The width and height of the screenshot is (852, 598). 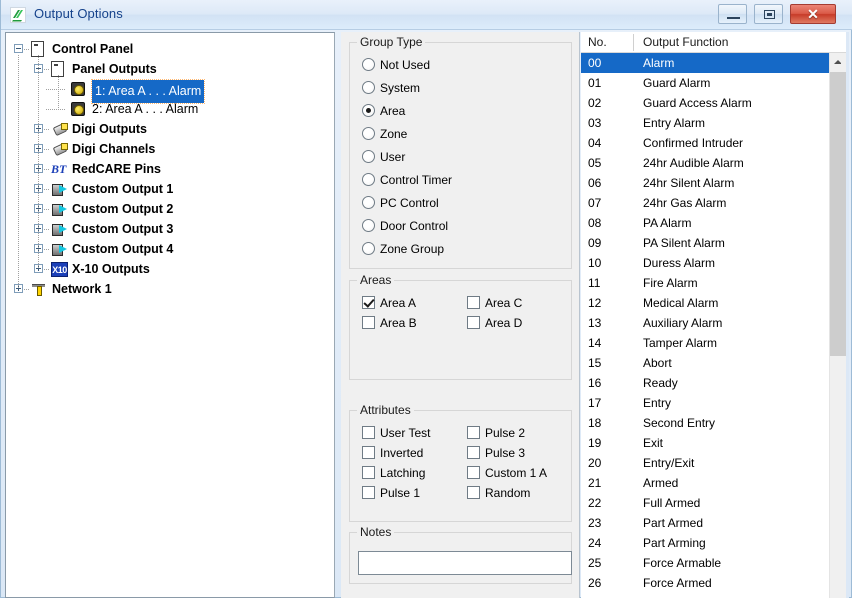 What do you see at coordinates (813, 14) in the screenshot?
I see `close-button: ✕` at bounding box center [813, 14].